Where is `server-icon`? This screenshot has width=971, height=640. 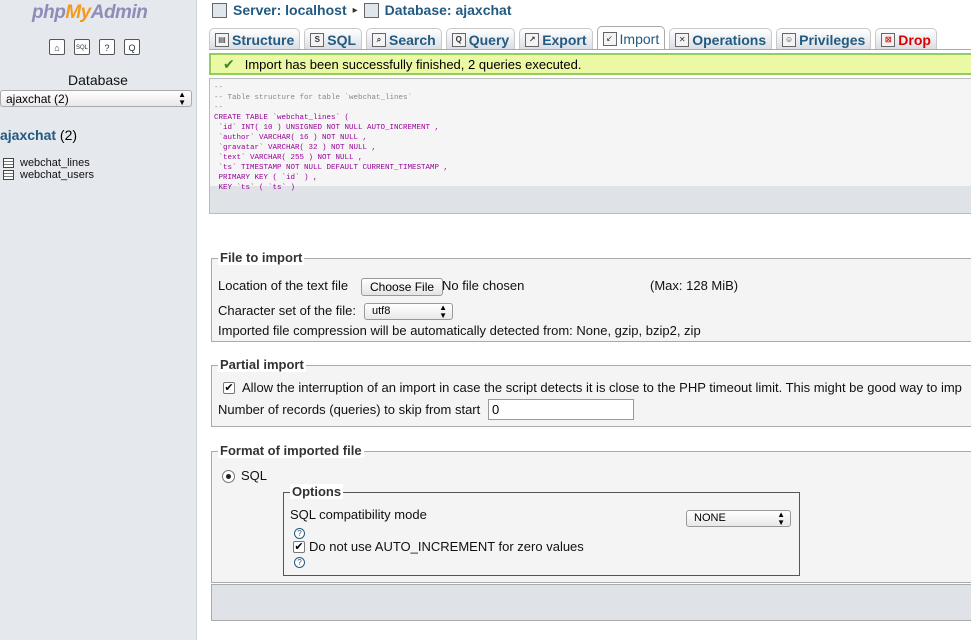
server-icon is located at coordinates (219, 10).